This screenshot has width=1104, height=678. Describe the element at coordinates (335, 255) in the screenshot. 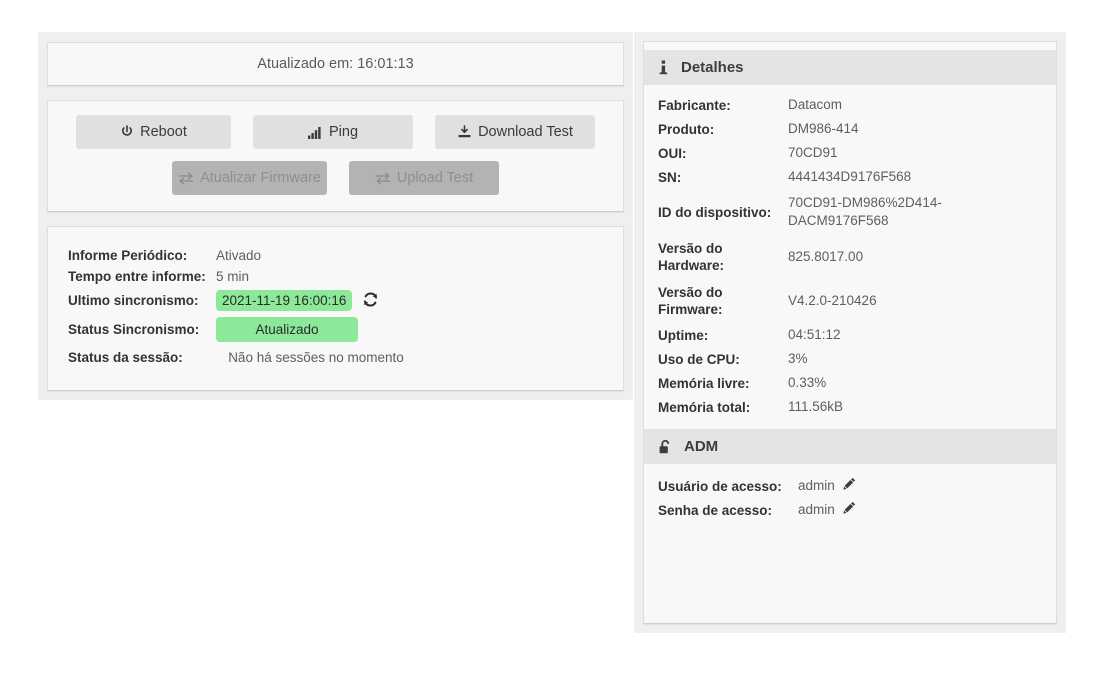

I see `row-informe-periodico: Informe Periódico: Ativado` at that location.